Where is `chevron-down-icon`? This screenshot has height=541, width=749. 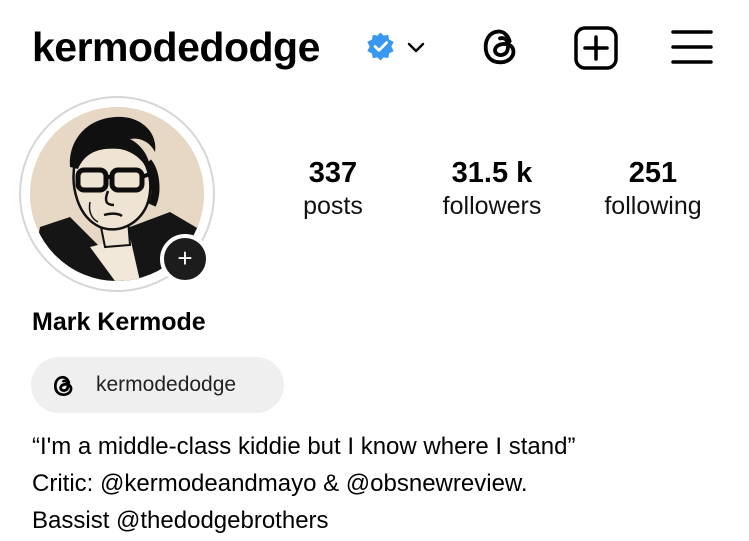 chevron-down-icon is located at coordinates (416, 47).